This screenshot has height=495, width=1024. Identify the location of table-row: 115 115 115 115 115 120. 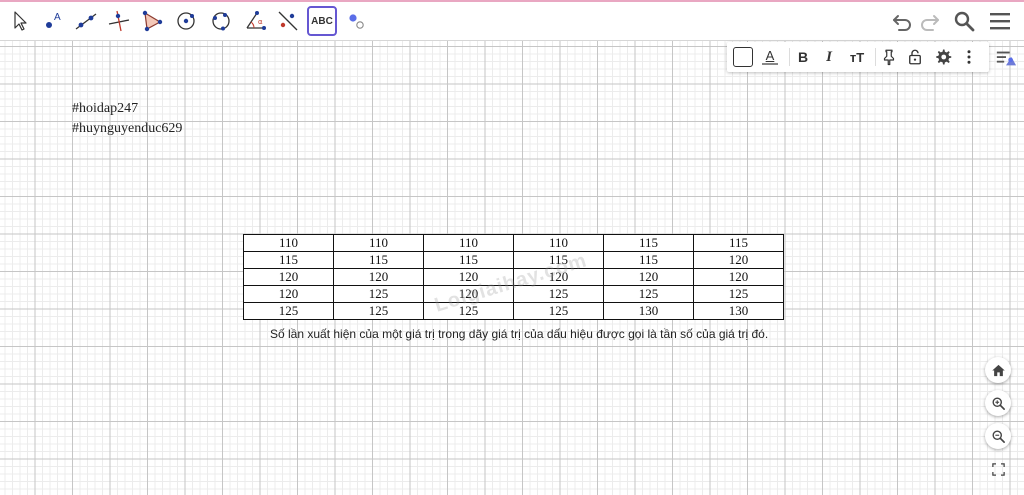
(513, 260).